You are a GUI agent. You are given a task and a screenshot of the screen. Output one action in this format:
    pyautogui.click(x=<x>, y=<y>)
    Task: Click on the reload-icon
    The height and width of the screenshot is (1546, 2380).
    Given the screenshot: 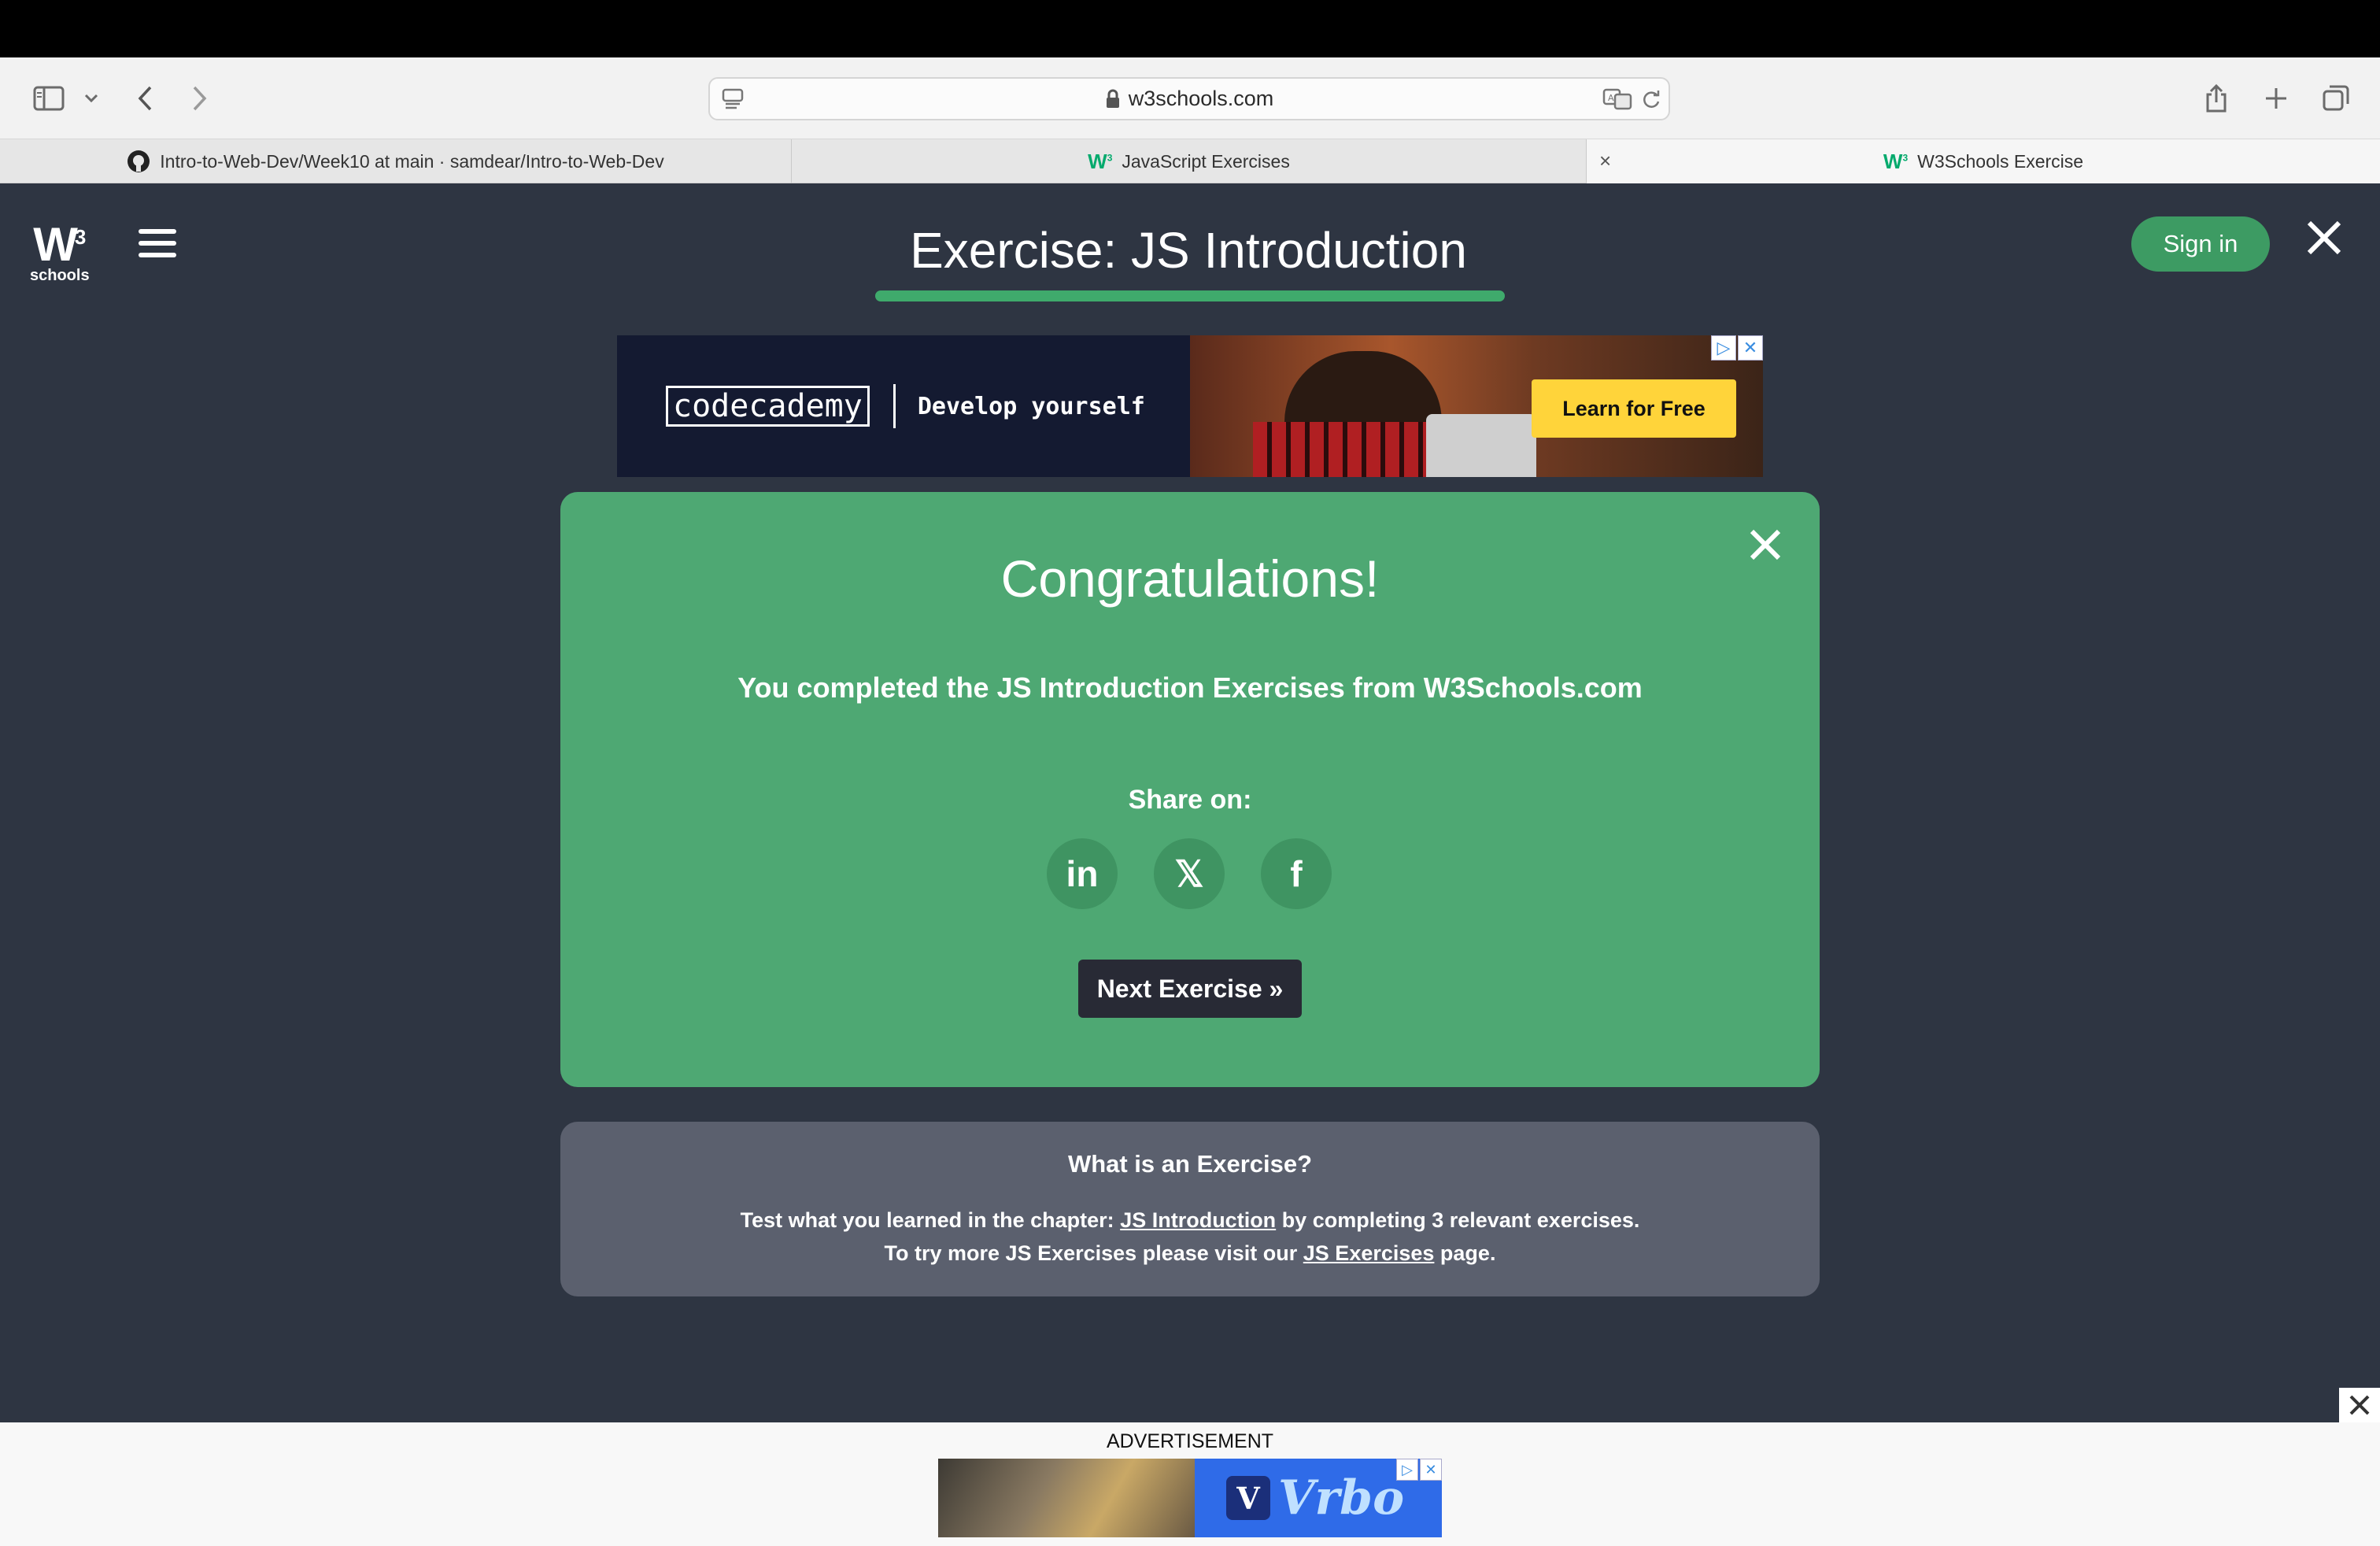 What is the action you would take?
    pyautogui.click(x=1651, y=101)
    